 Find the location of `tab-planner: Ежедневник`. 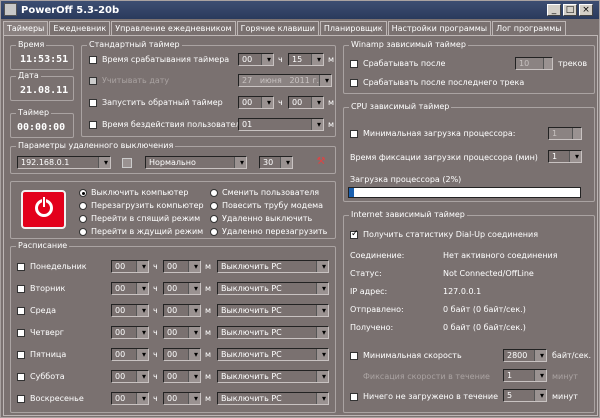

tab-planner: Ежедневник is located at coordinates (80, 28).